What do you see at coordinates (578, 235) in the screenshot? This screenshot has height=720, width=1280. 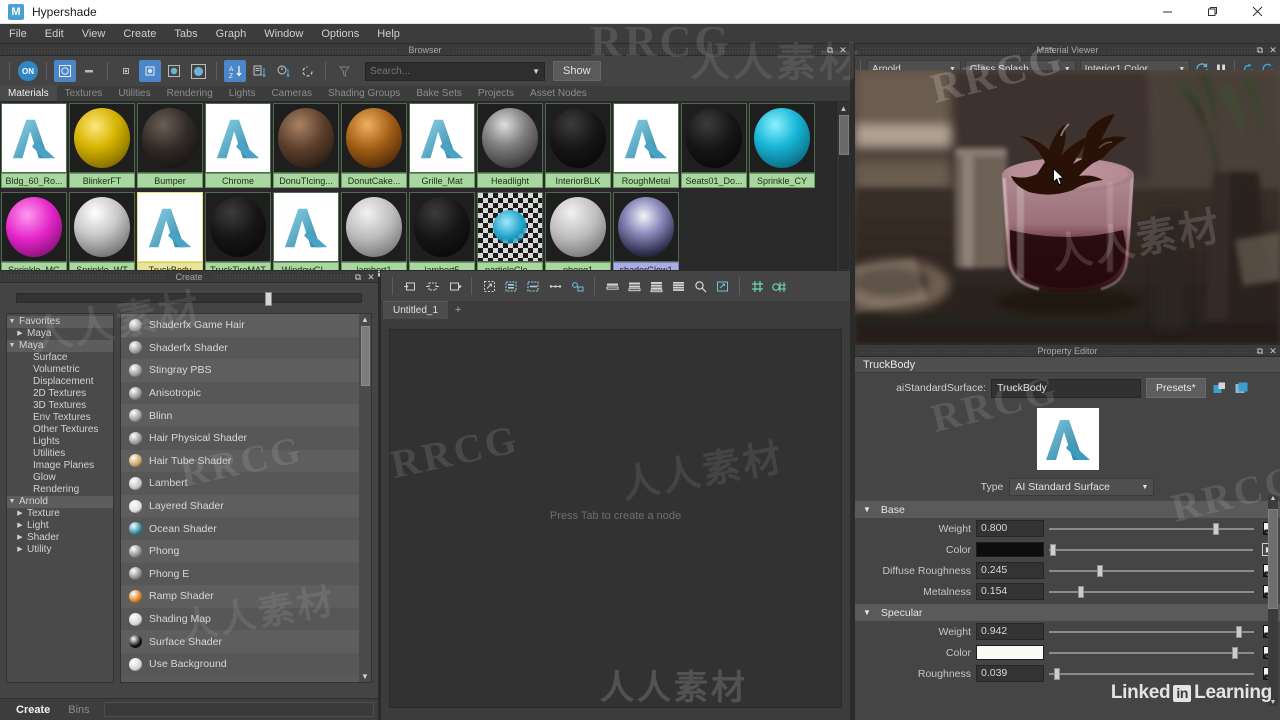 I see `material-swatch: phong1` at bounding box center [578, 235].